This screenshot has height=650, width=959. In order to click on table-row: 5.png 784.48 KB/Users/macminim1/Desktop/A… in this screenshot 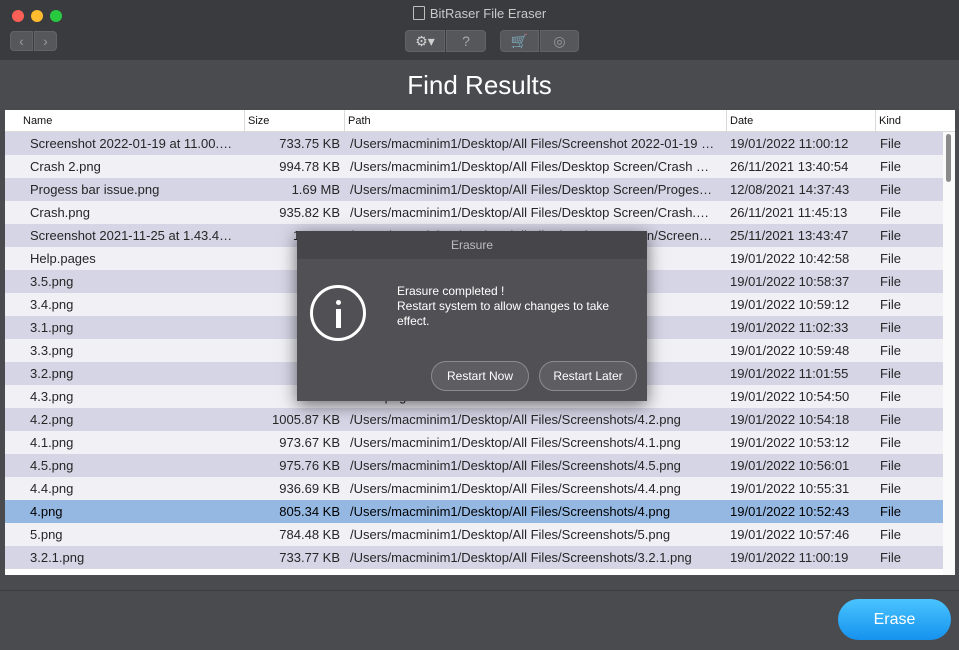, I will do `click(474, 534)`.